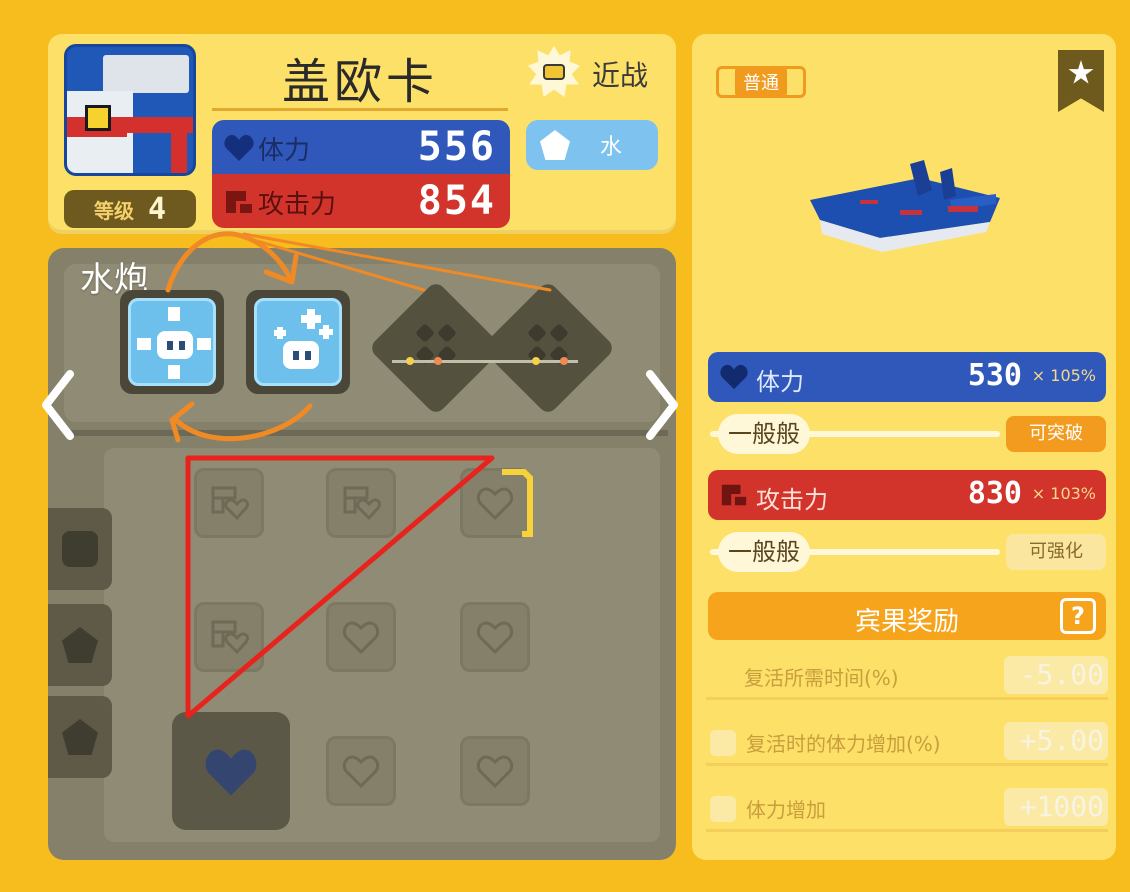  What do you see at coordinates (517, 503) in the screenshot?
I see `unlock-corner-marker` at bounding box center [517, 503].